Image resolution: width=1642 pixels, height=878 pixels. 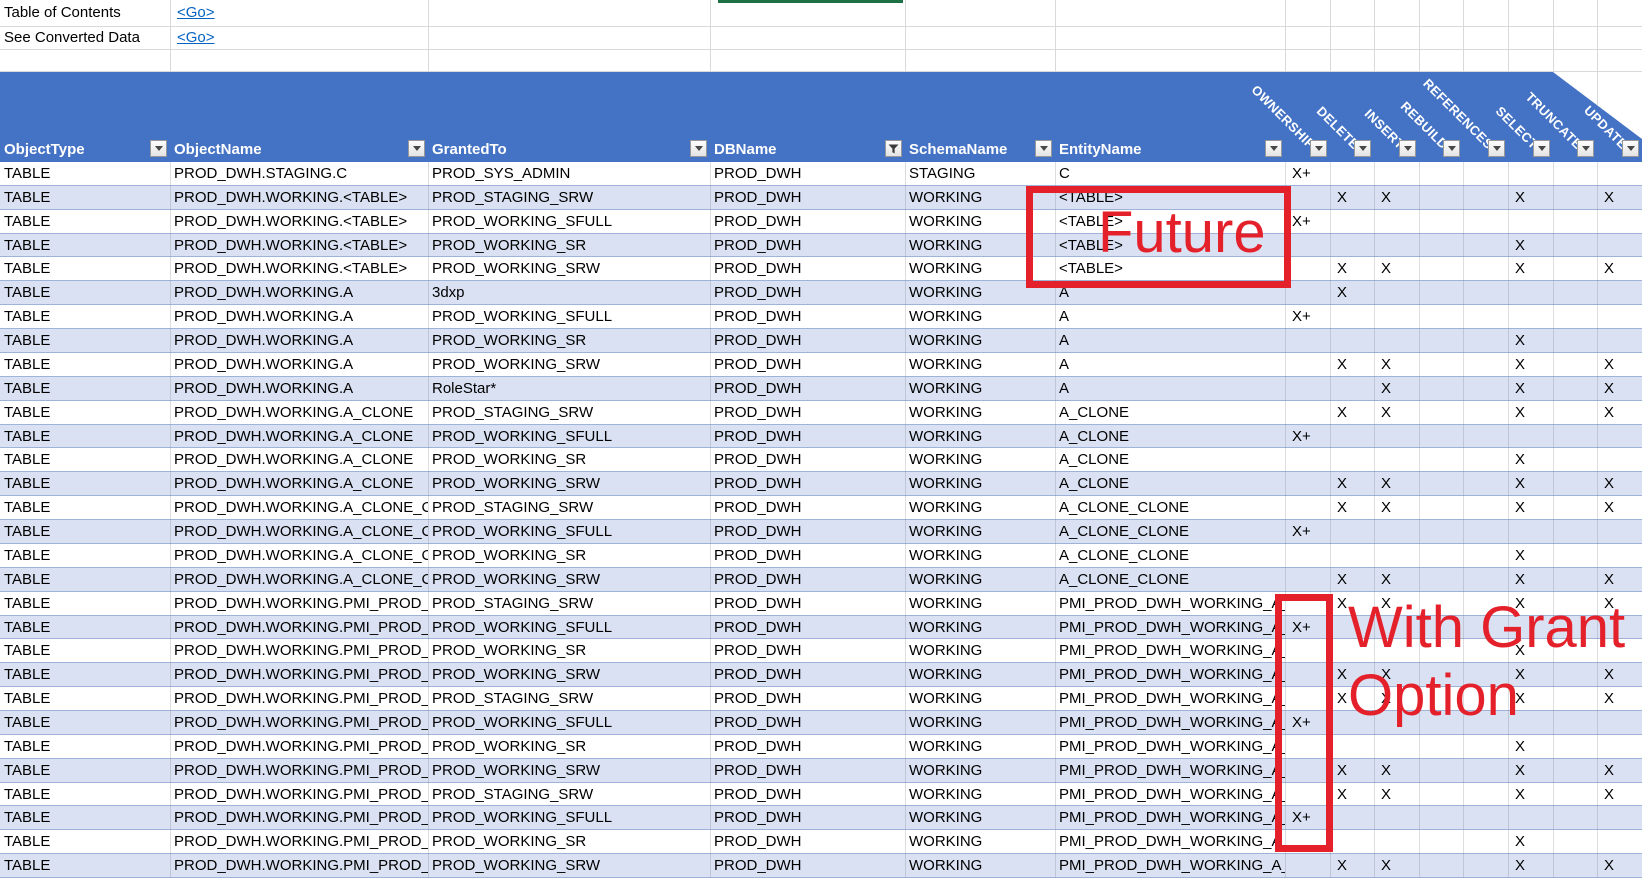 What do you see at coordinates (1318, 148) in the screenshot?
I see `filter-dropdown-ownership` at bounding box center [1318, 148].